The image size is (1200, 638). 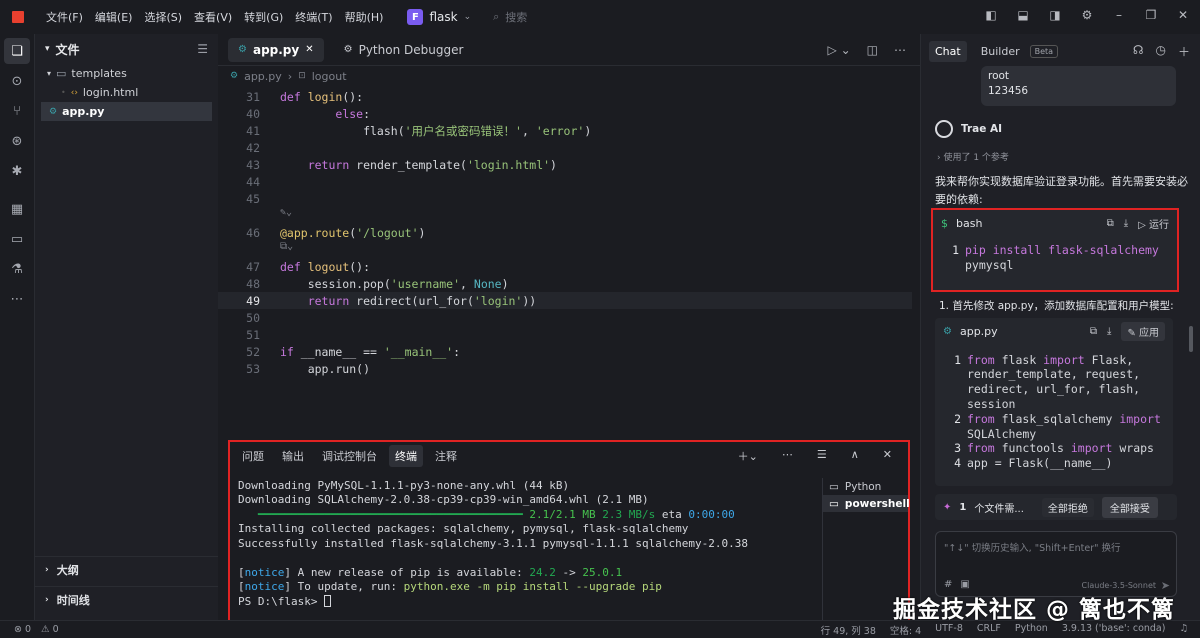 What do you see at coordinates (286, 212) in the screenshot?
I see `code-lens-icon: ✎⌄` at bounding box center [286, 212].